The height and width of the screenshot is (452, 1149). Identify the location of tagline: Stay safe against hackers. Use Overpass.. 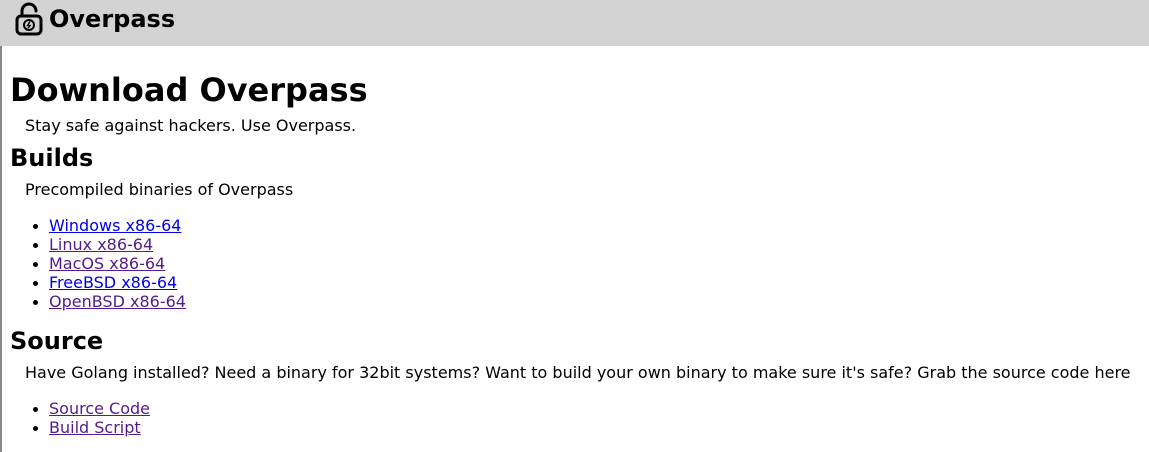
(191, 125).